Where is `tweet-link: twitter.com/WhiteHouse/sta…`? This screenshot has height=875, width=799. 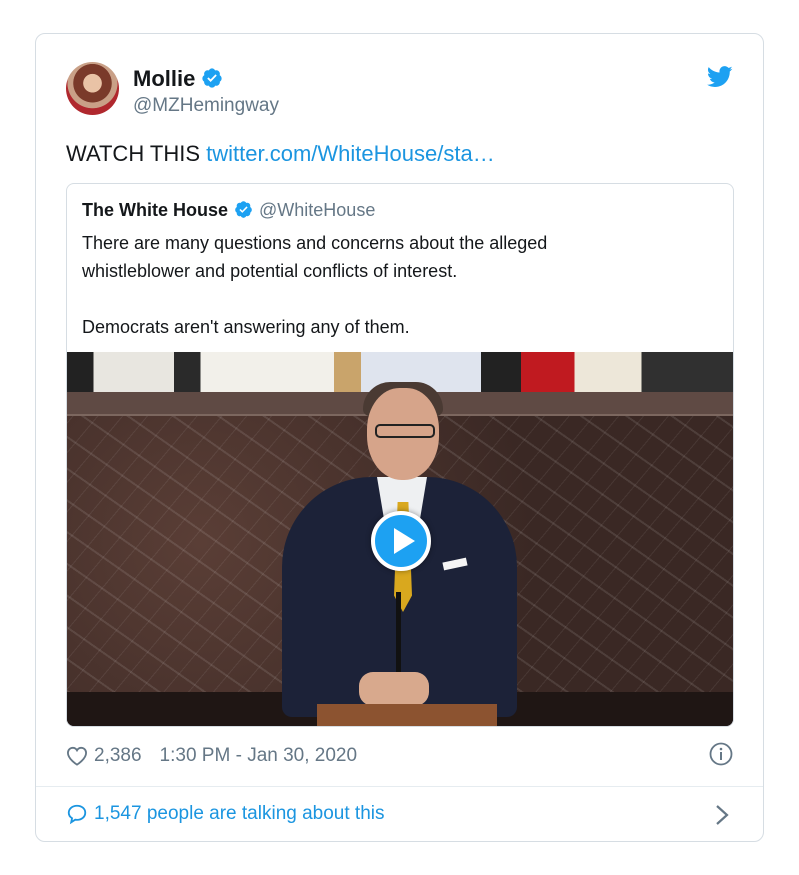 tweet-link: twitter.com/WhiteHouse/sta… is located at coordinates (350, 153).